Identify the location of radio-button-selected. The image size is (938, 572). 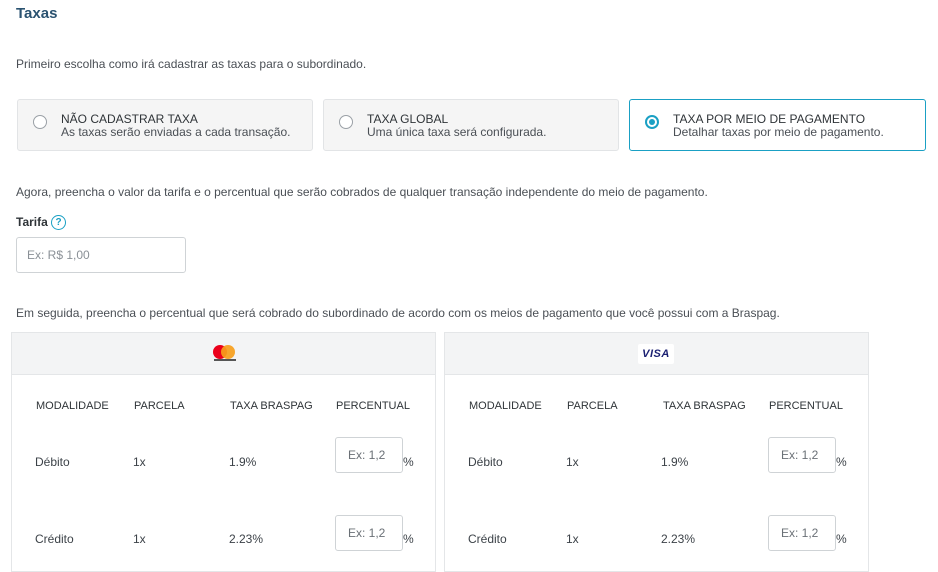
(652, 122).